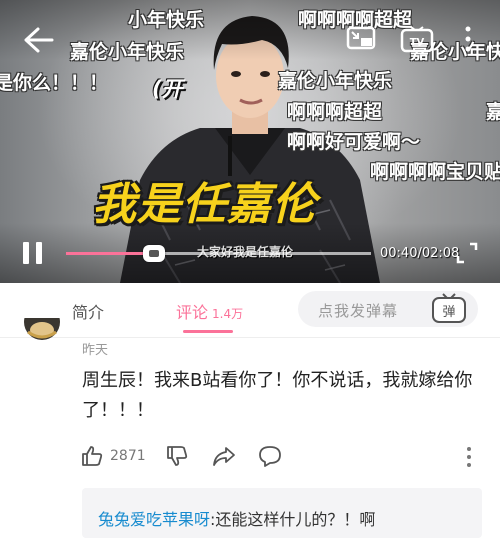 The image size is (500, 538). I want to click on danmaku-toggle-icon: 弹, so click(449, 309).